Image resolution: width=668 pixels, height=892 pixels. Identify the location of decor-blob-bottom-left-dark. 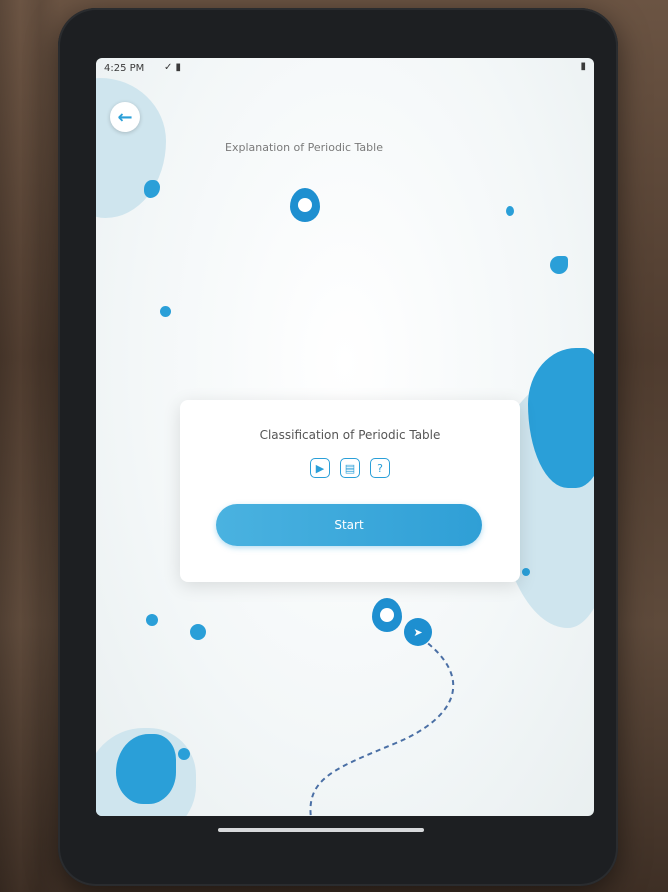
(146, 769).